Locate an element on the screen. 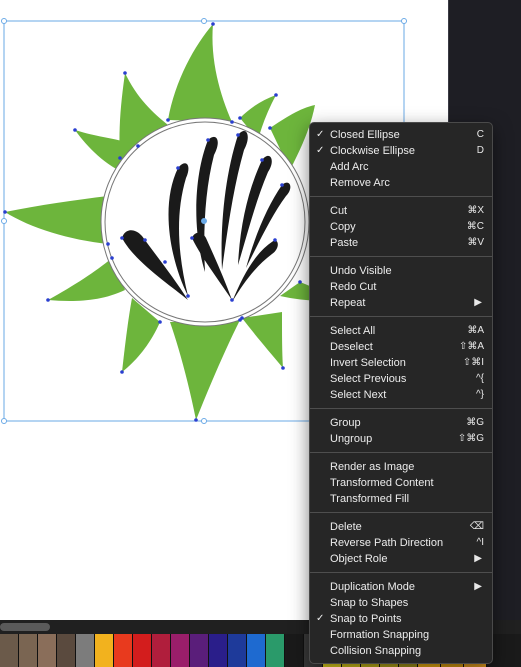 The height and width of the screenshot is (667, 521). menu-item-closed-ellipse: ✓ Closed Ellipse C is located at coordinates (401, 135).